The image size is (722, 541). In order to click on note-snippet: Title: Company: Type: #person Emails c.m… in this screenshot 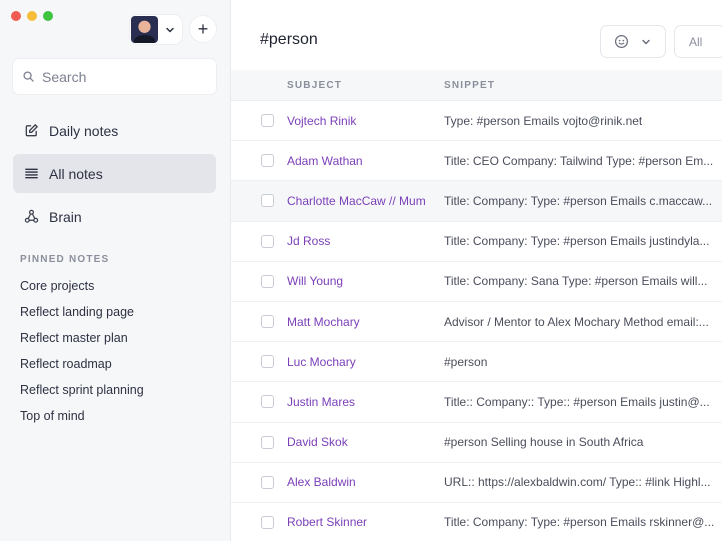, I will do `click(578, 200)`.